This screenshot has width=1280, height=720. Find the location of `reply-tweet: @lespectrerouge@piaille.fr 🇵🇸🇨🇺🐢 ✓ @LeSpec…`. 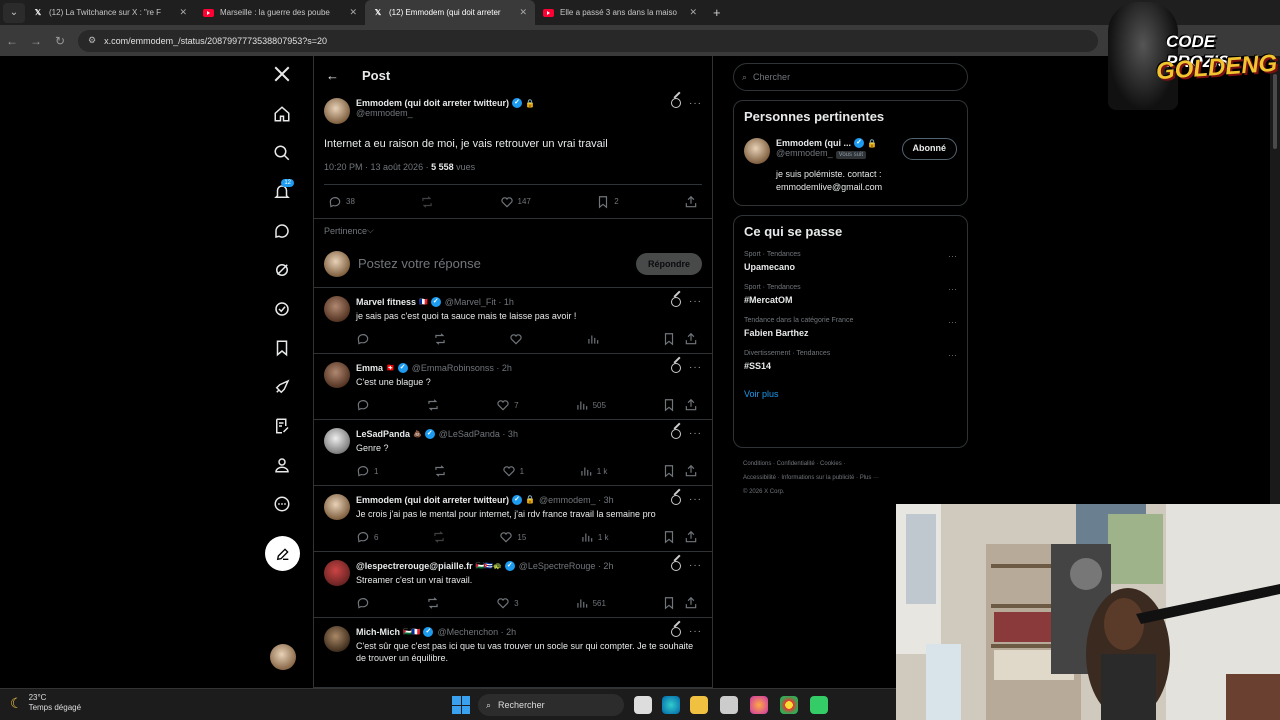

reply-tweet: @lespectrerouge@piaille.fr 🇵🇸🇨🇺🐢 ✓ @LeSpec… is located at coordinates (513, 585).